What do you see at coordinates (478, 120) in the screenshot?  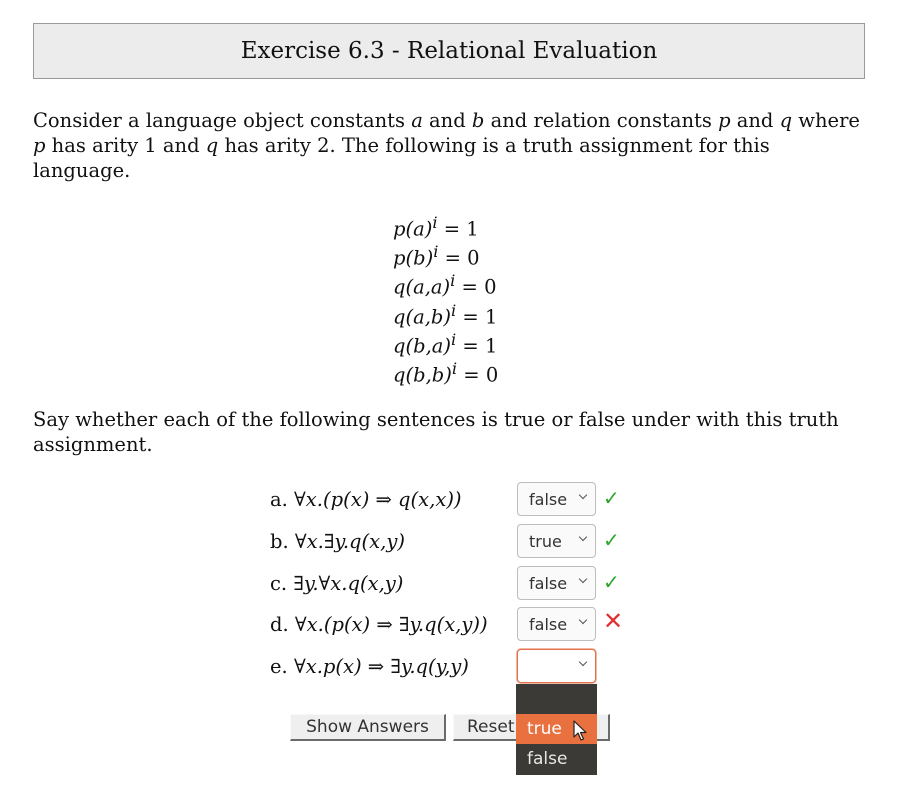 I see `intro-var: b` at bounding box center [478, 120].